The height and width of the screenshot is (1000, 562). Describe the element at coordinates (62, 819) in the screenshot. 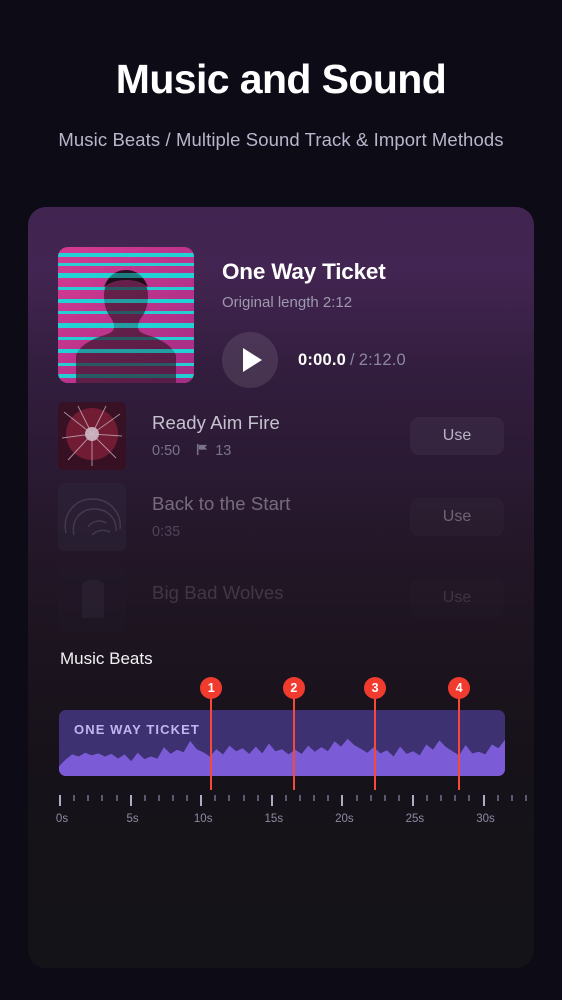

I see `ruler-label: 0s` at that location.